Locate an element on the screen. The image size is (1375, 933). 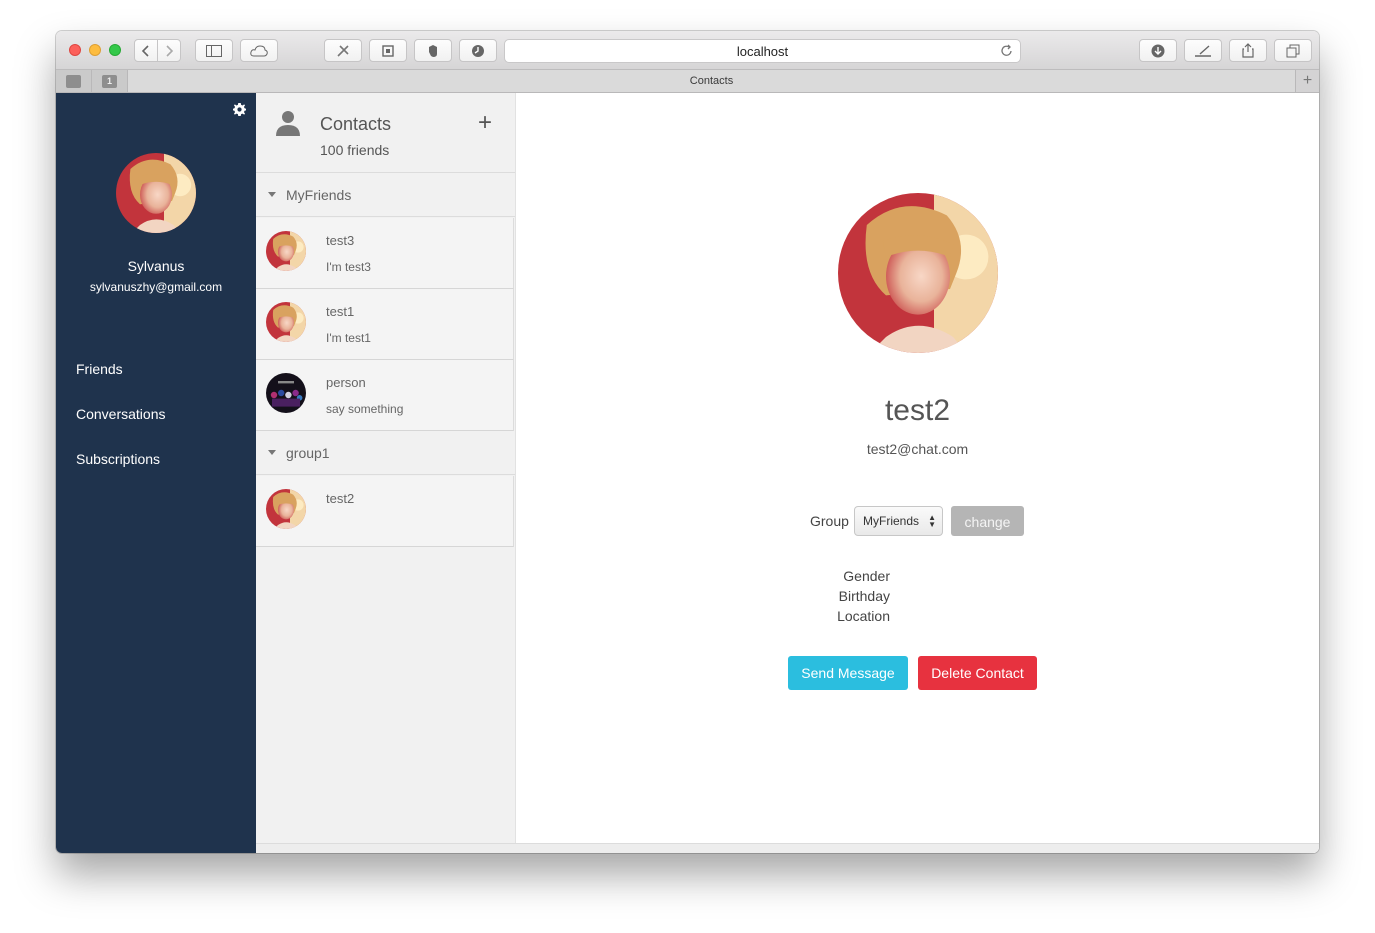
delete-contact-button: Delete Contact is located at coordinates (977, 673).